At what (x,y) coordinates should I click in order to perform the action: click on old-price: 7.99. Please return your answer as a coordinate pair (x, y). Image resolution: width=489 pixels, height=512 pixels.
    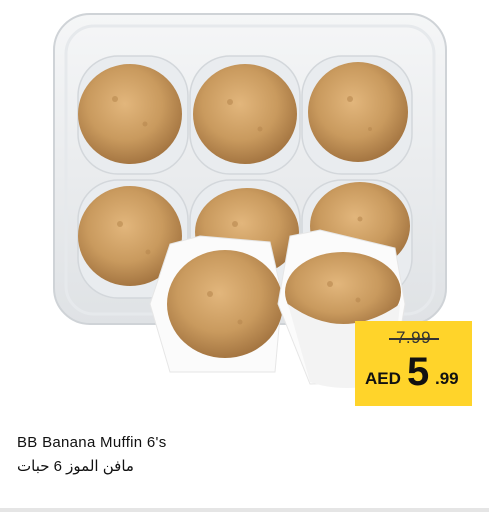
    Looking at the image, I should click on (413, 337).